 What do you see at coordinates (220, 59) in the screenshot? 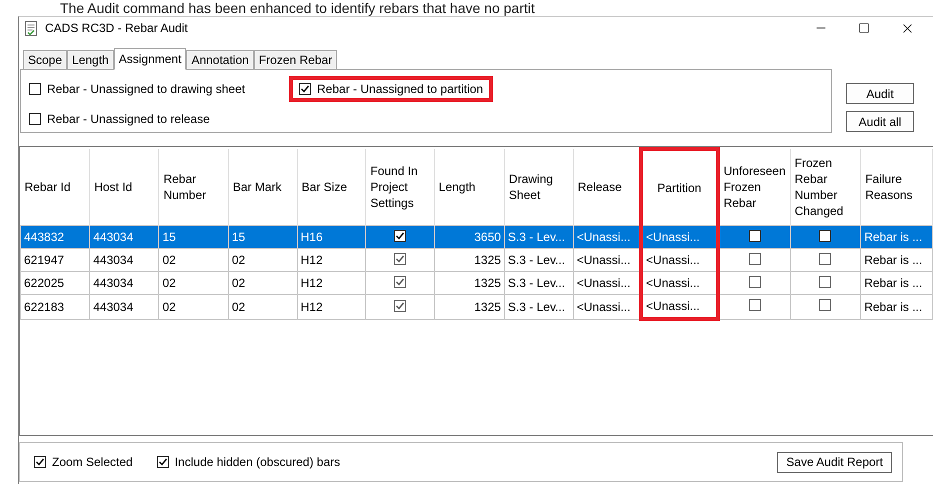
I see `tab: Annotation` at bounding box center [220, 59].